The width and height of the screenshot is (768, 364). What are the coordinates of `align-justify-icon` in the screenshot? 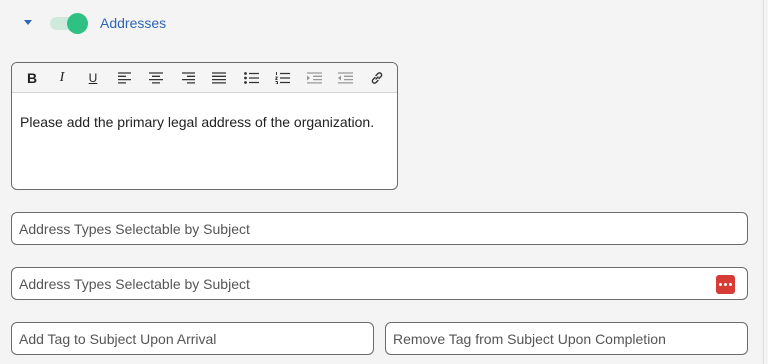 It's located at (219, 78).